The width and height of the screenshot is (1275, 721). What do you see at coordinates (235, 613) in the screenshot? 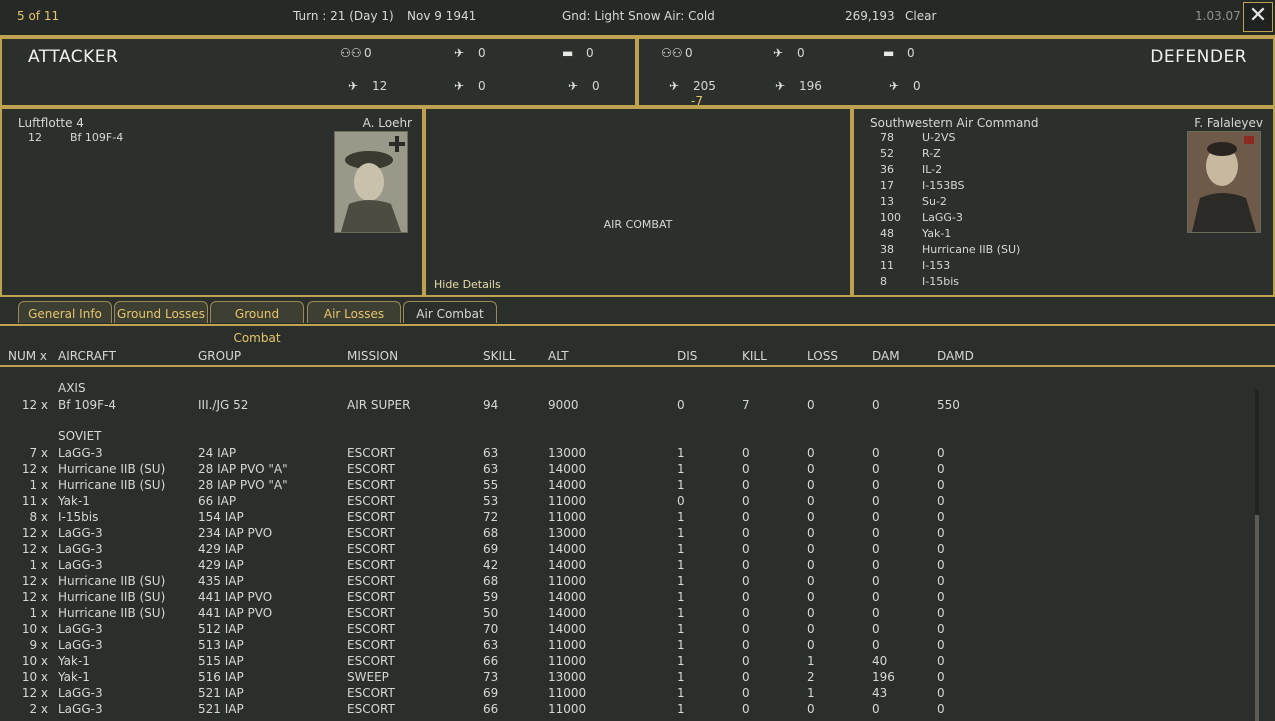
I see `cell-group: 441 IAP PVO` at bounding box center [235, 613].